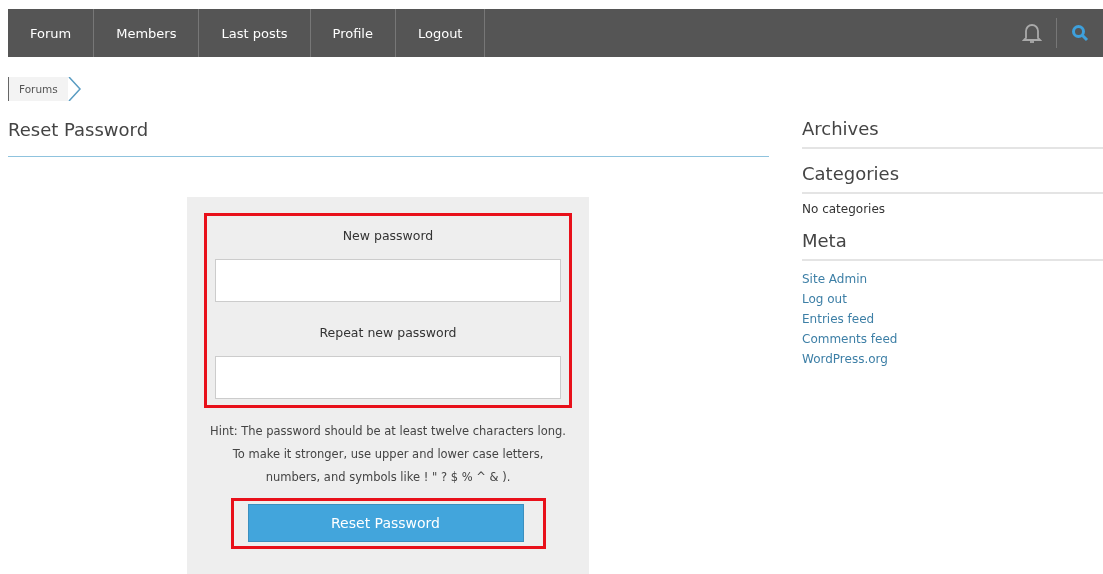 This screenshot has width=1103, height=574. What do you see at coordinates (255, 33) in the screenshot?
I see `nav-item: Last posts` at bounding box center [255, 33].